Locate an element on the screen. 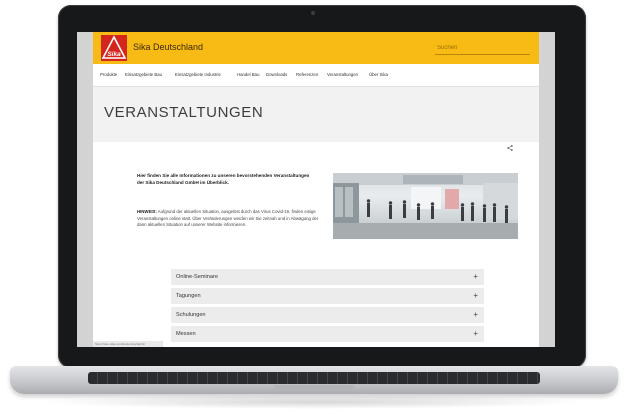 The width and height of the screenshot is (628, 417). accordion-label: Tagungen is located at coordinates (188, 296).